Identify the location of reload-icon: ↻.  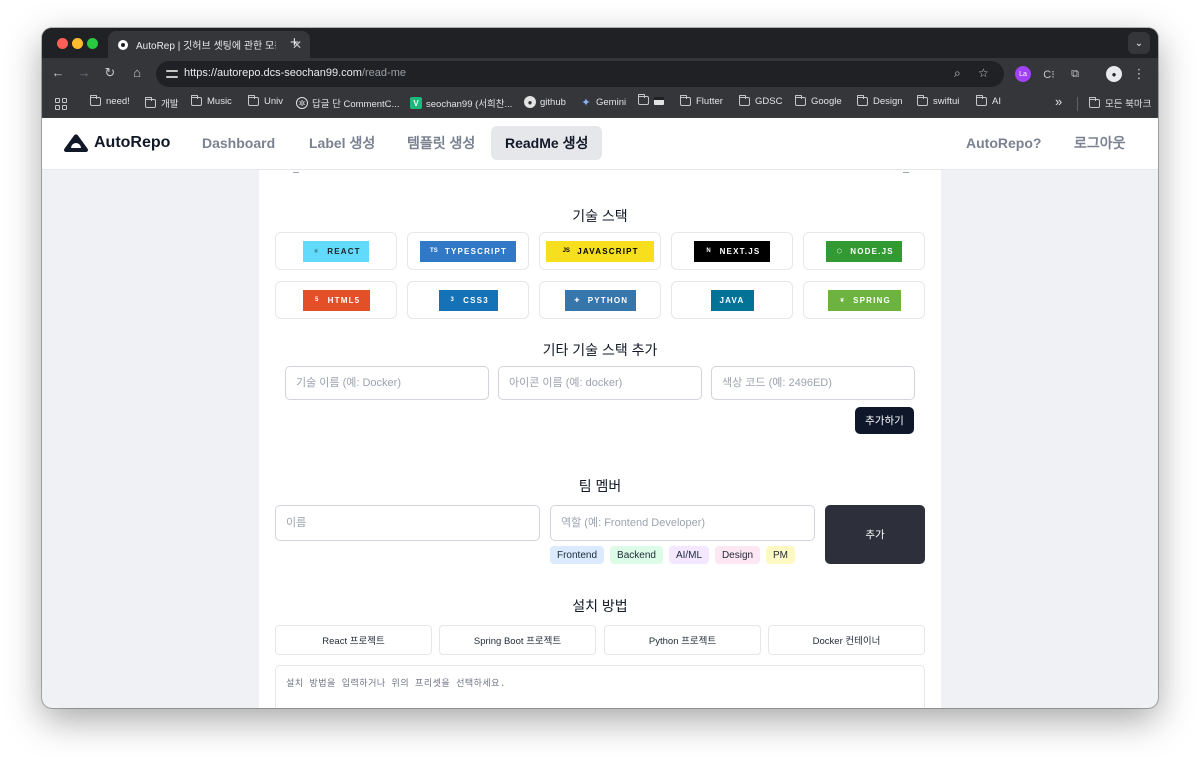
(110, 73).